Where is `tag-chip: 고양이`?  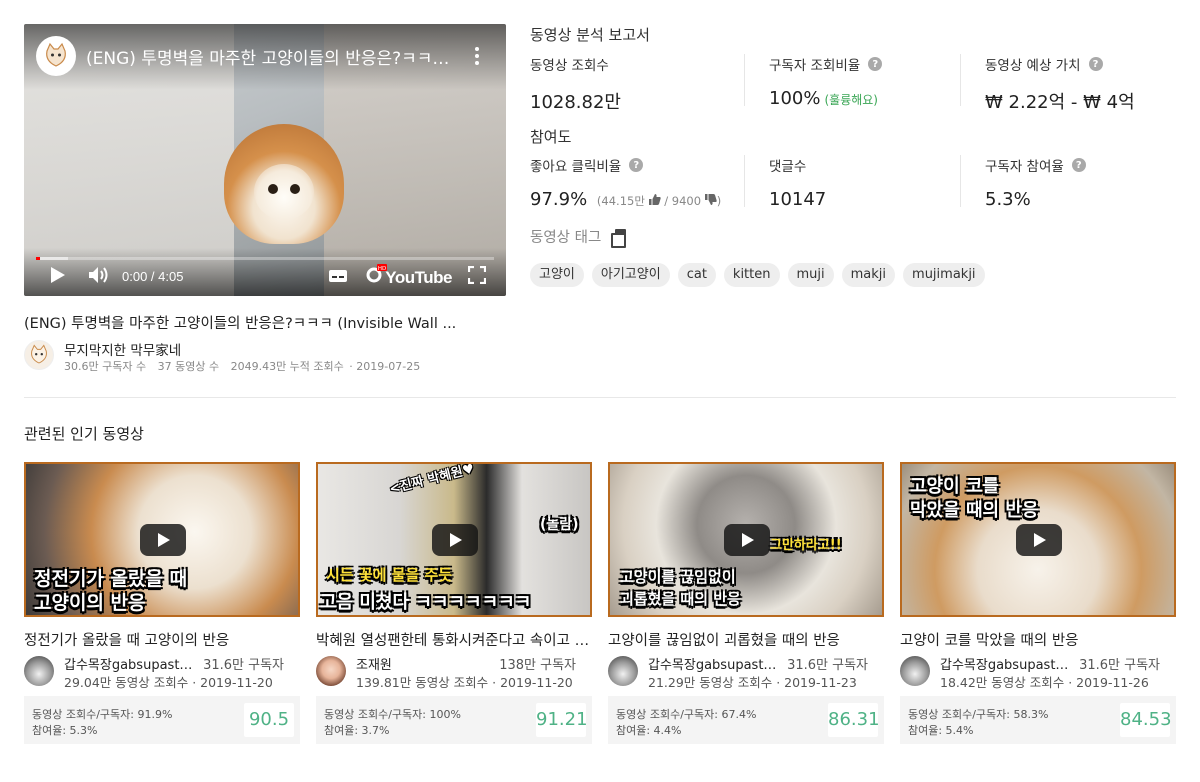
tag-chip: 고양이 is located at coordinates (557, 275).